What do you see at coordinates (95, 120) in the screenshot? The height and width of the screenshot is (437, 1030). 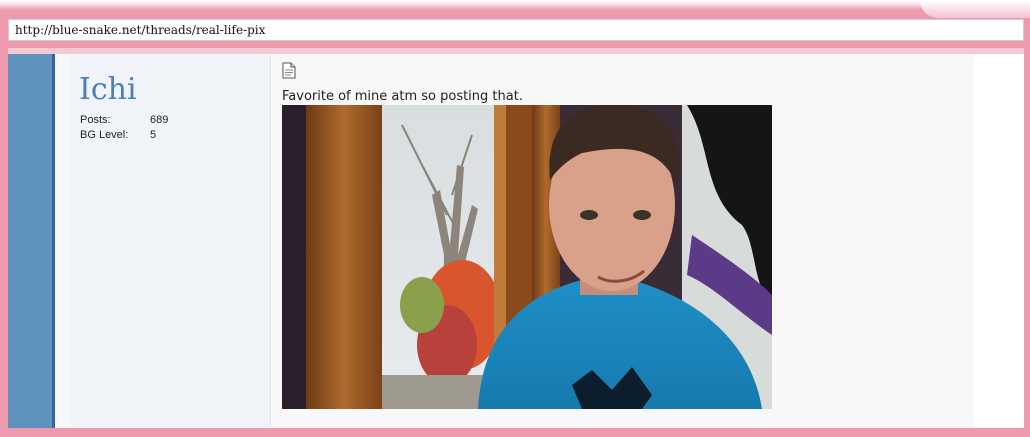 I see `stat-label: Posts:` at bounding box center [95, 120].